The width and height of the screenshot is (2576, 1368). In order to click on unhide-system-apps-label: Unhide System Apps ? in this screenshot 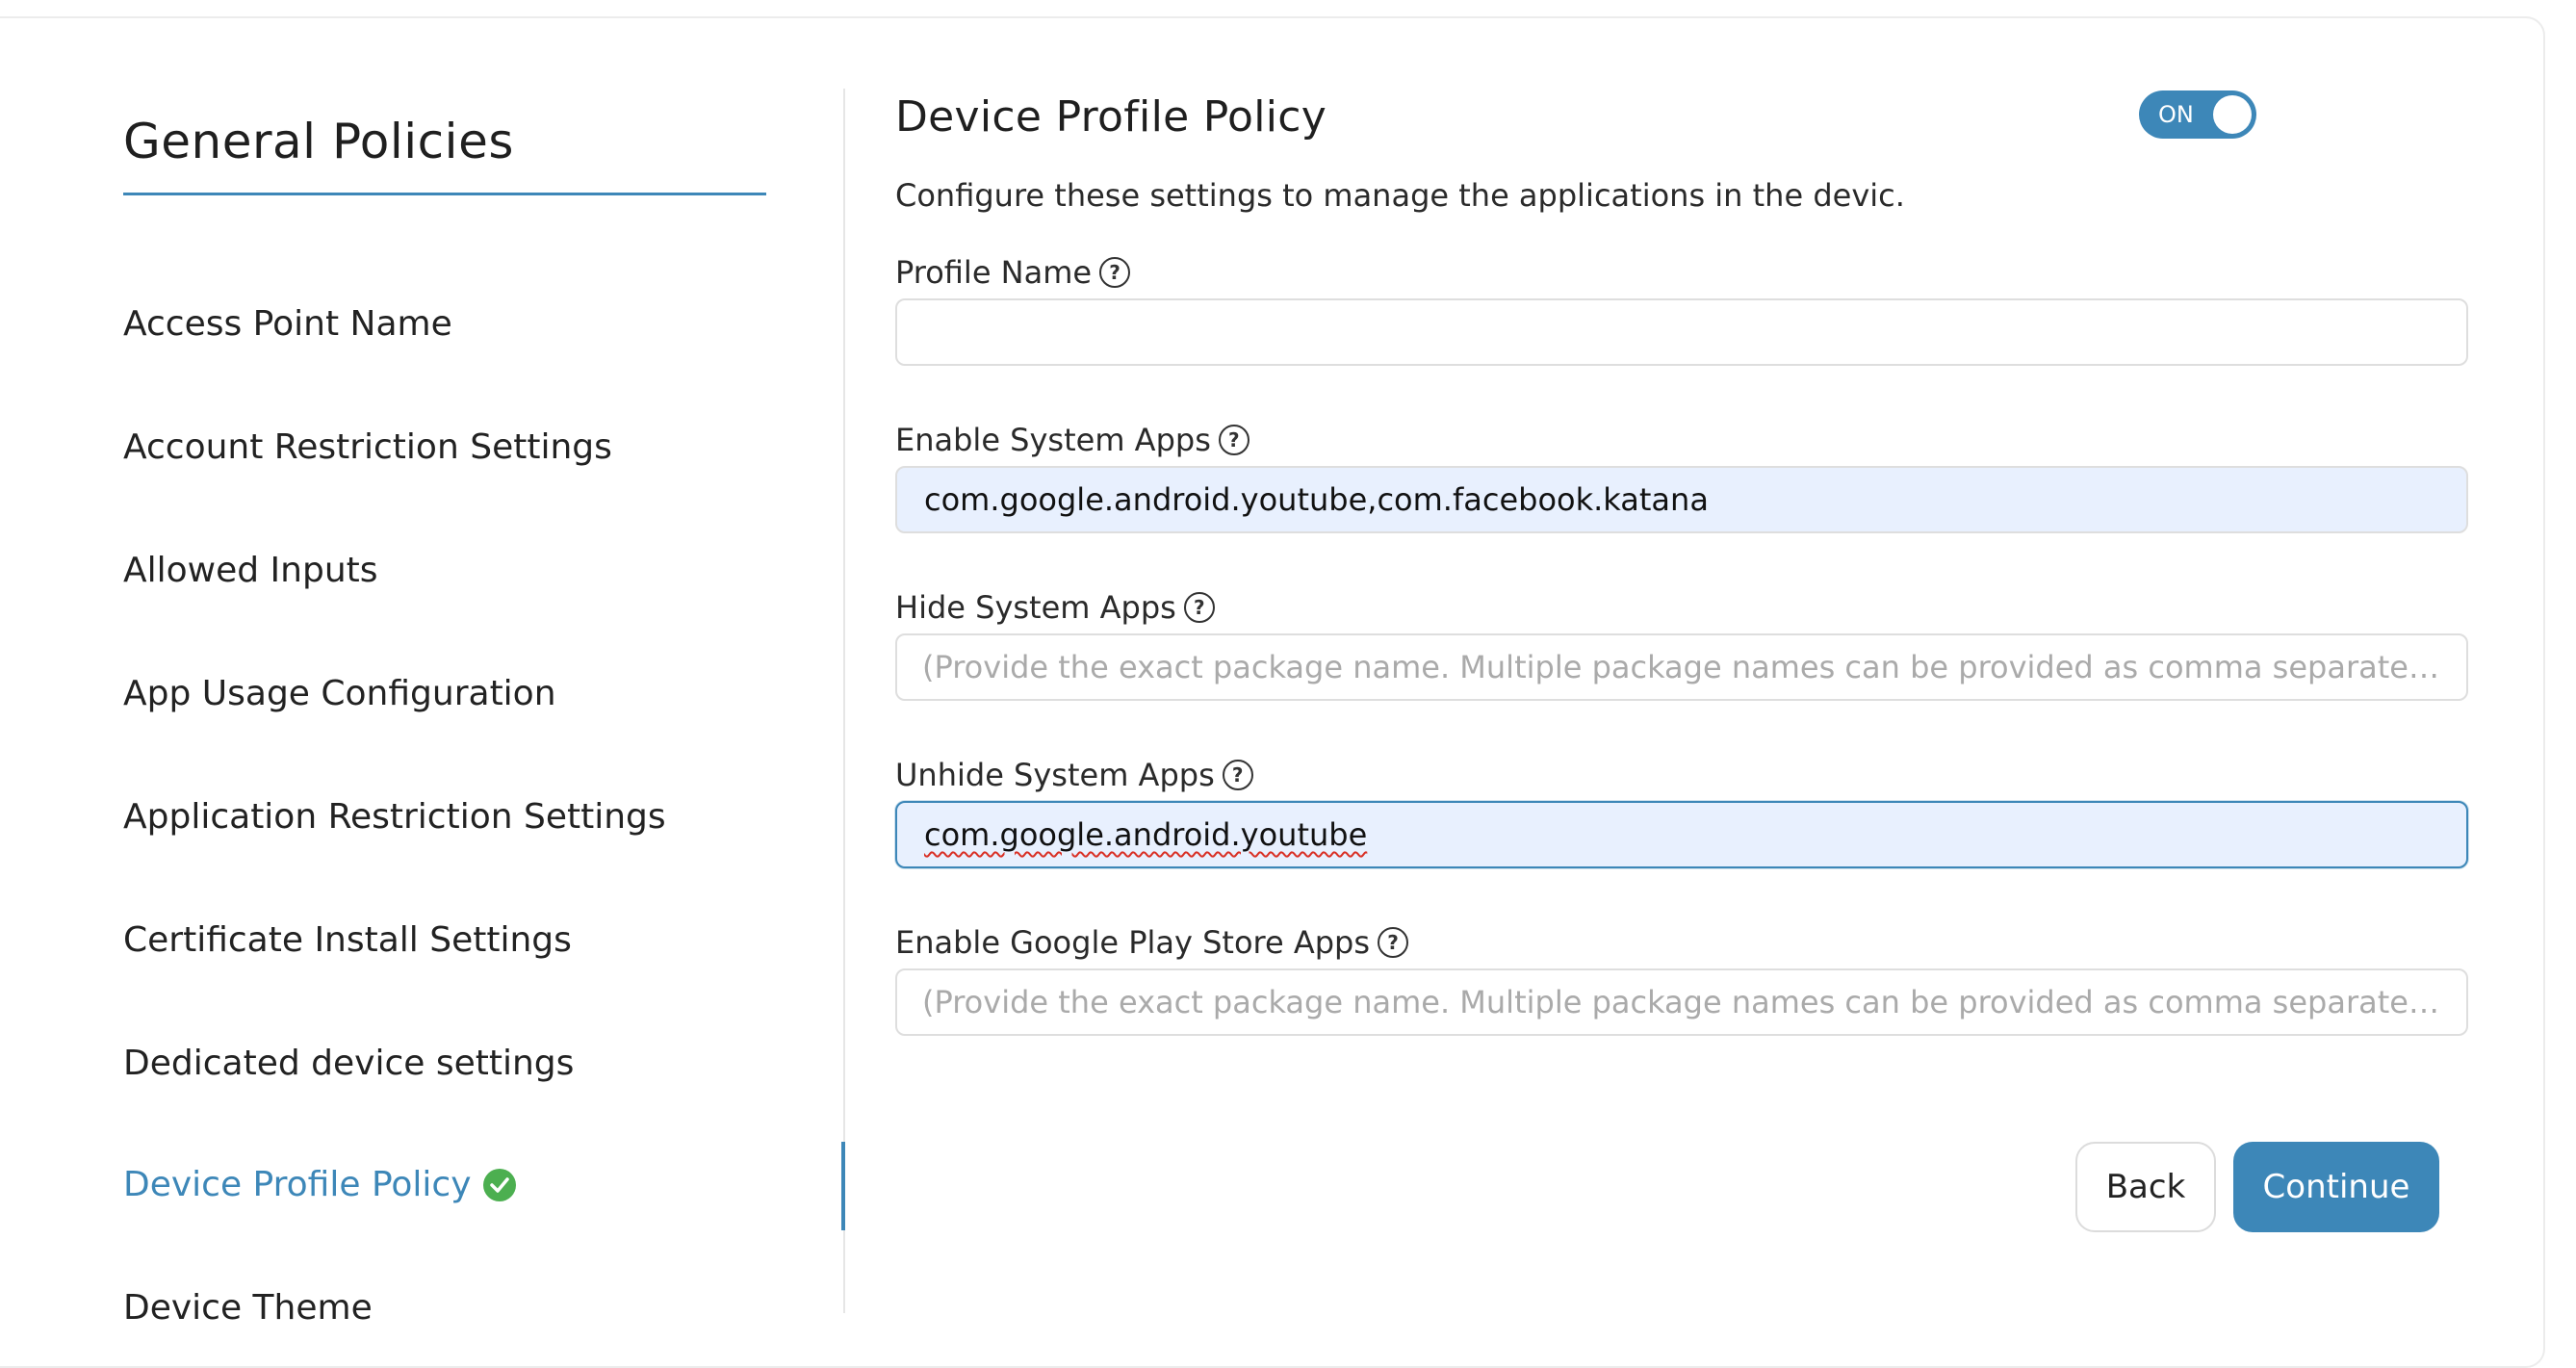, I will do `click(1074, 775)`.